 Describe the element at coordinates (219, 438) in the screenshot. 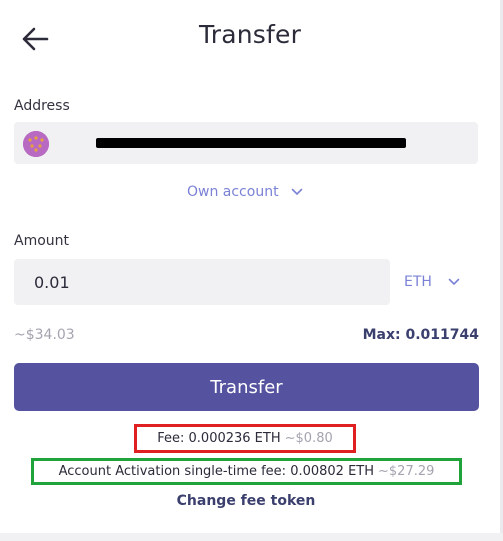

I see `fee-text: Fee: 0.000236 ETH` at that location.